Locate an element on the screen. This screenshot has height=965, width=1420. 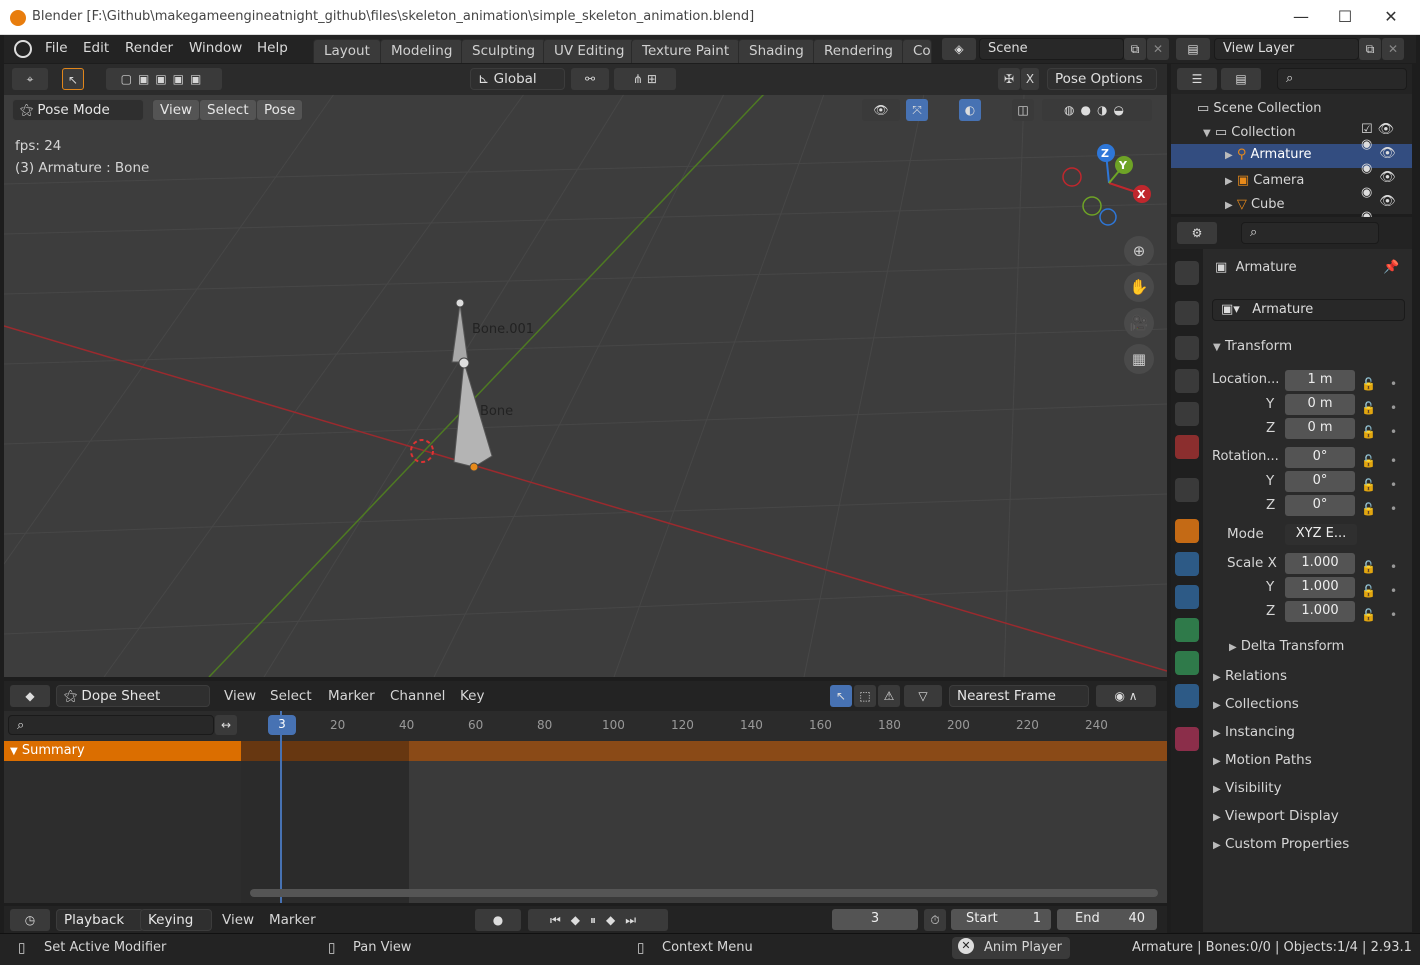
rotation-x-field: 0° is located at coordinates (1320, 457).